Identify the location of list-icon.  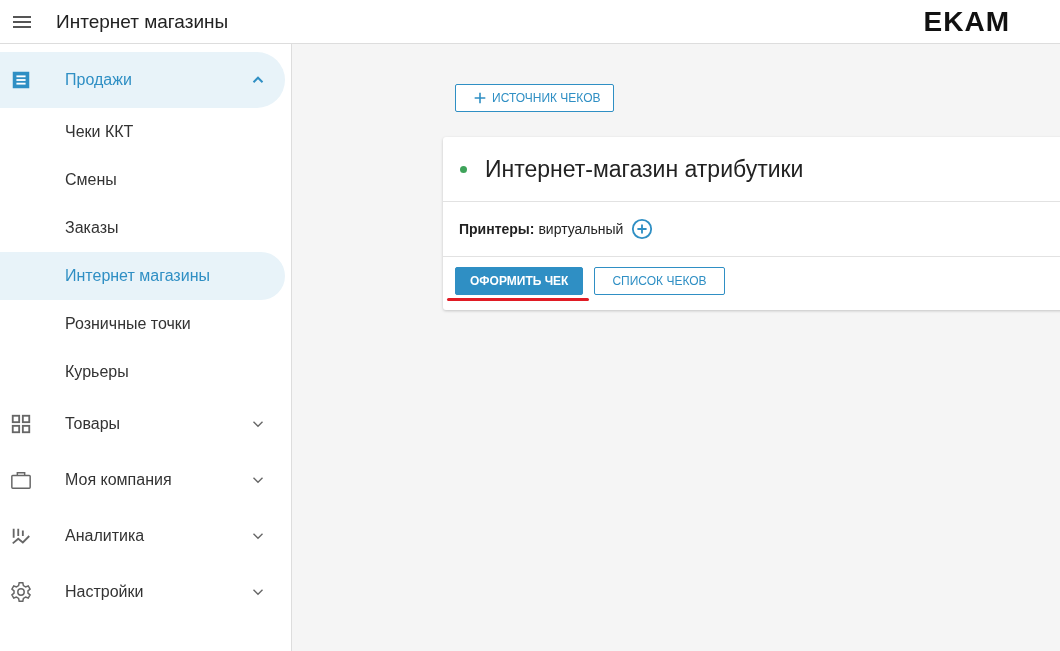
(21, 80).